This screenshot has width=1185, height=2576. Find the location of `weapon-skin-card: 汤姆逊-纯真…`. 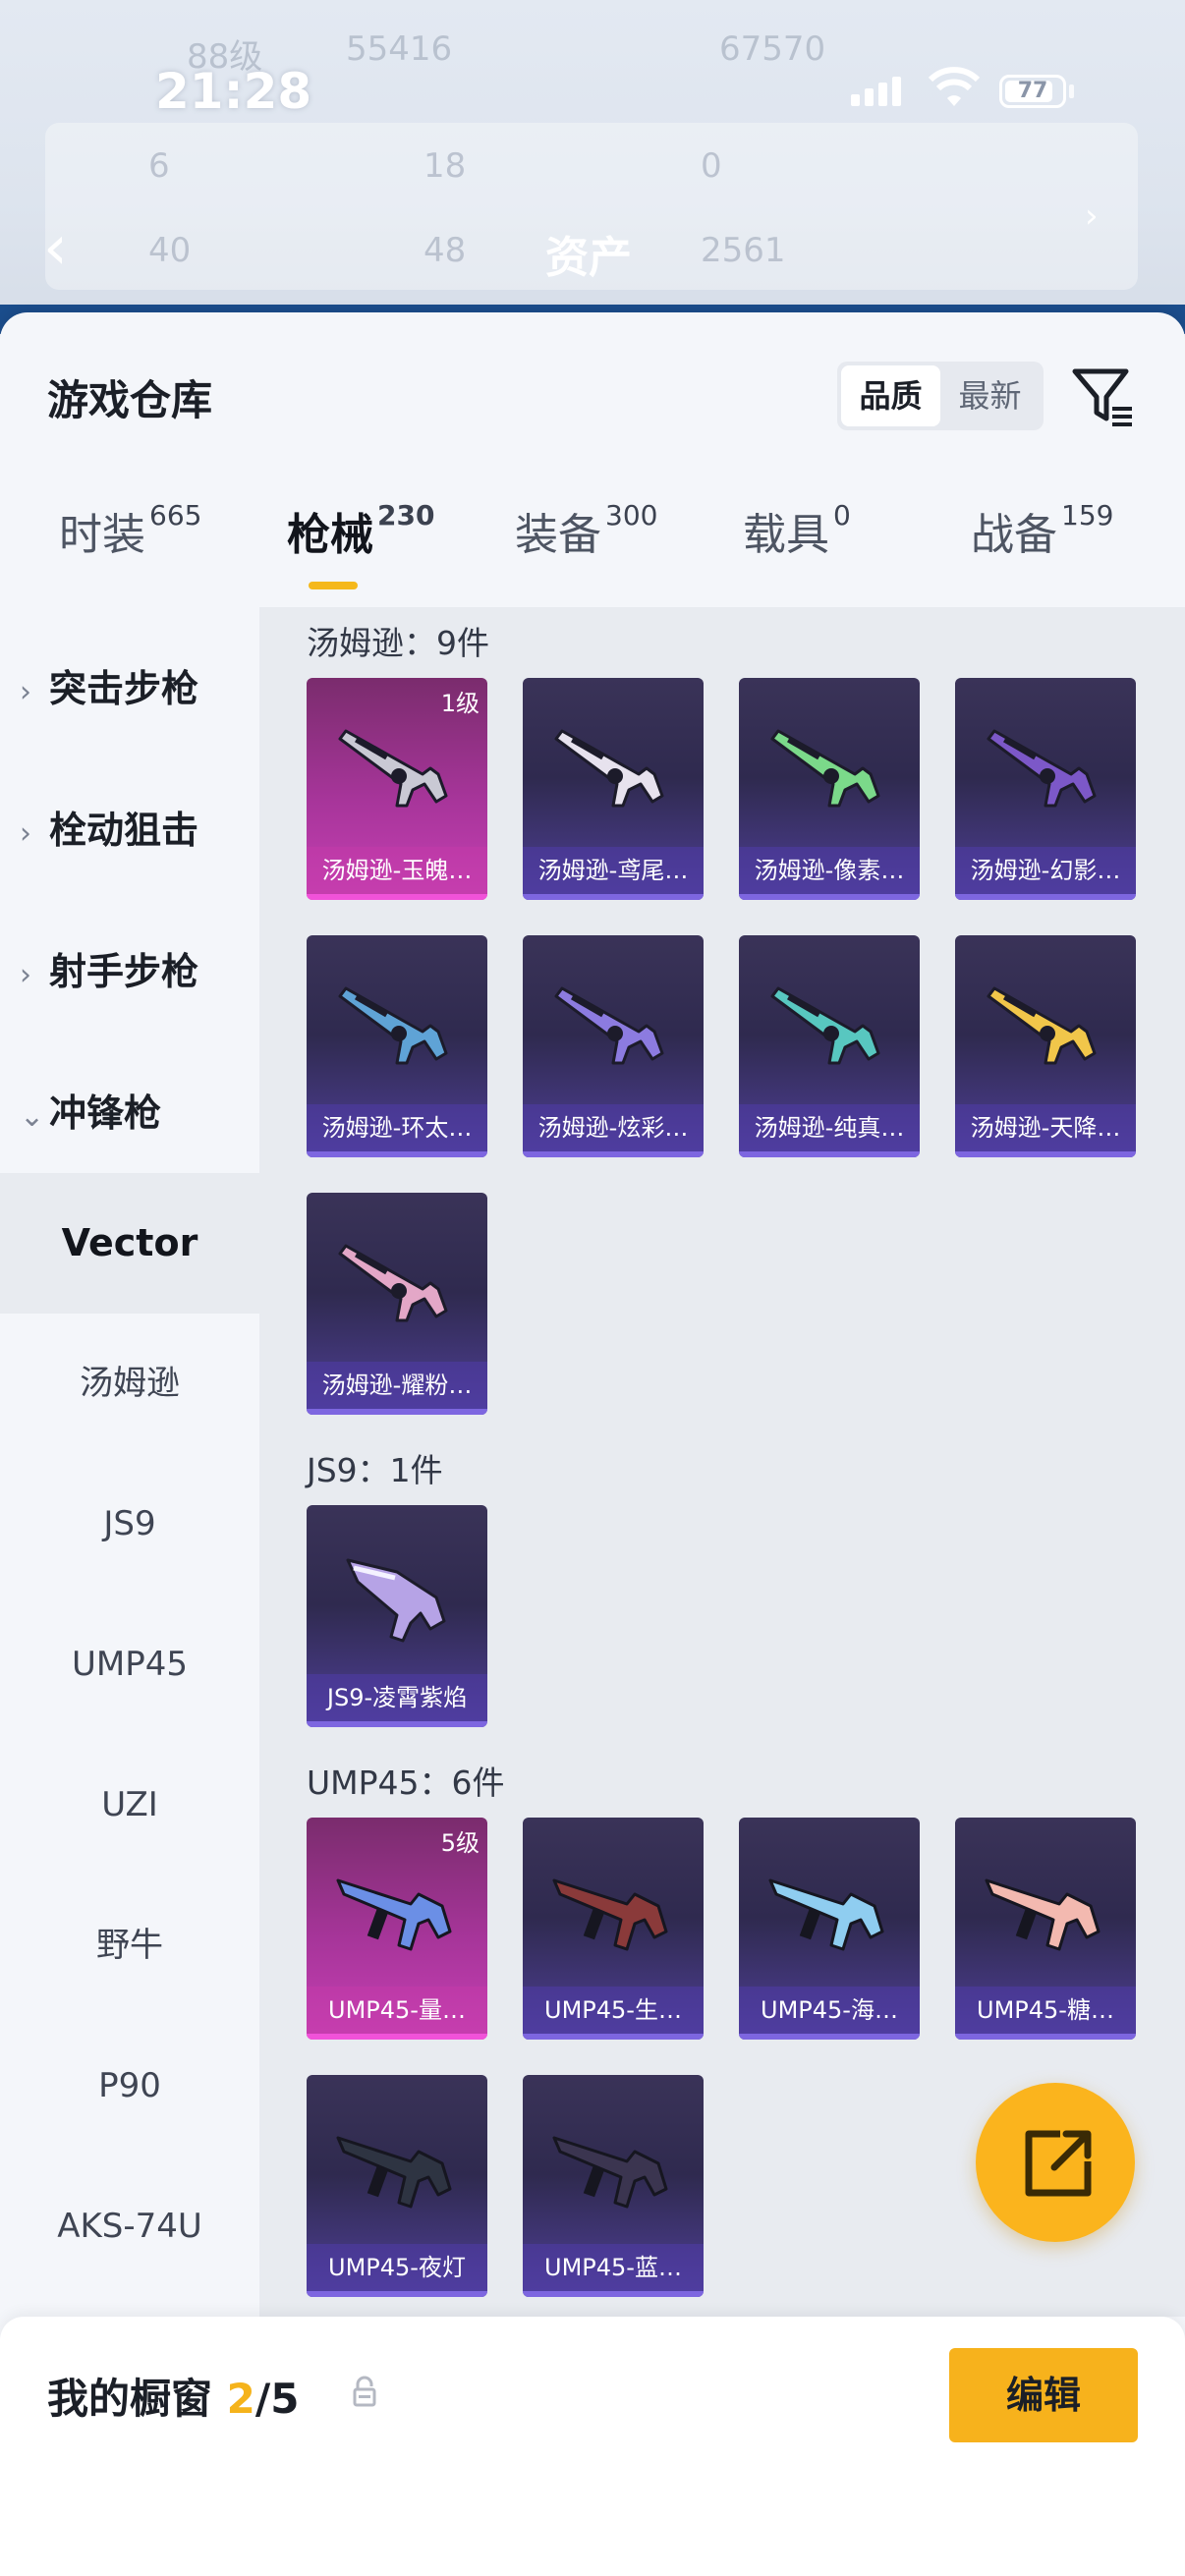

weapon-skin-card: 汤姆逊-纯真… is located at coordinates (830, 1046).